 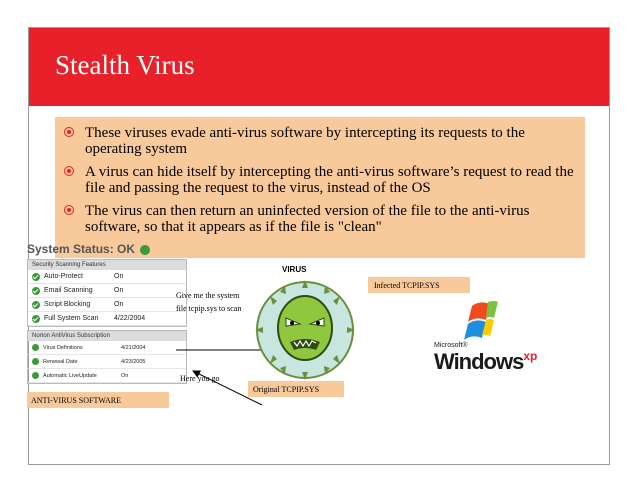 What do you see at coordinates (296, 389) in the screenshot?
I see `original-file-label: Original TCPIP.SYS` at bounding box center [296, 389].